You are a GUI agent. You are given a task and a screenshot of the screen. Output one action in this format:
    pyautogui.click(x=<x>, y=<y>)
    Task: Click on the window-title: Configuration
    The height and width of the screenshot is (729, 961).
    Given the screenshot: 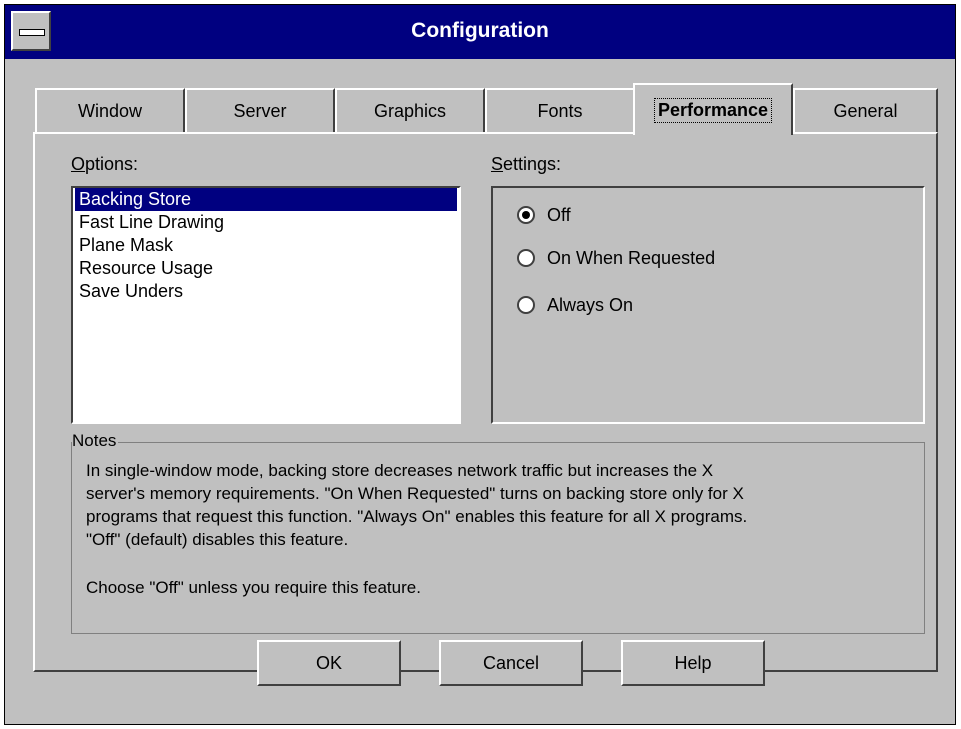 What is the action you would take?
    pyautogui.click(x=480, y=30)
    